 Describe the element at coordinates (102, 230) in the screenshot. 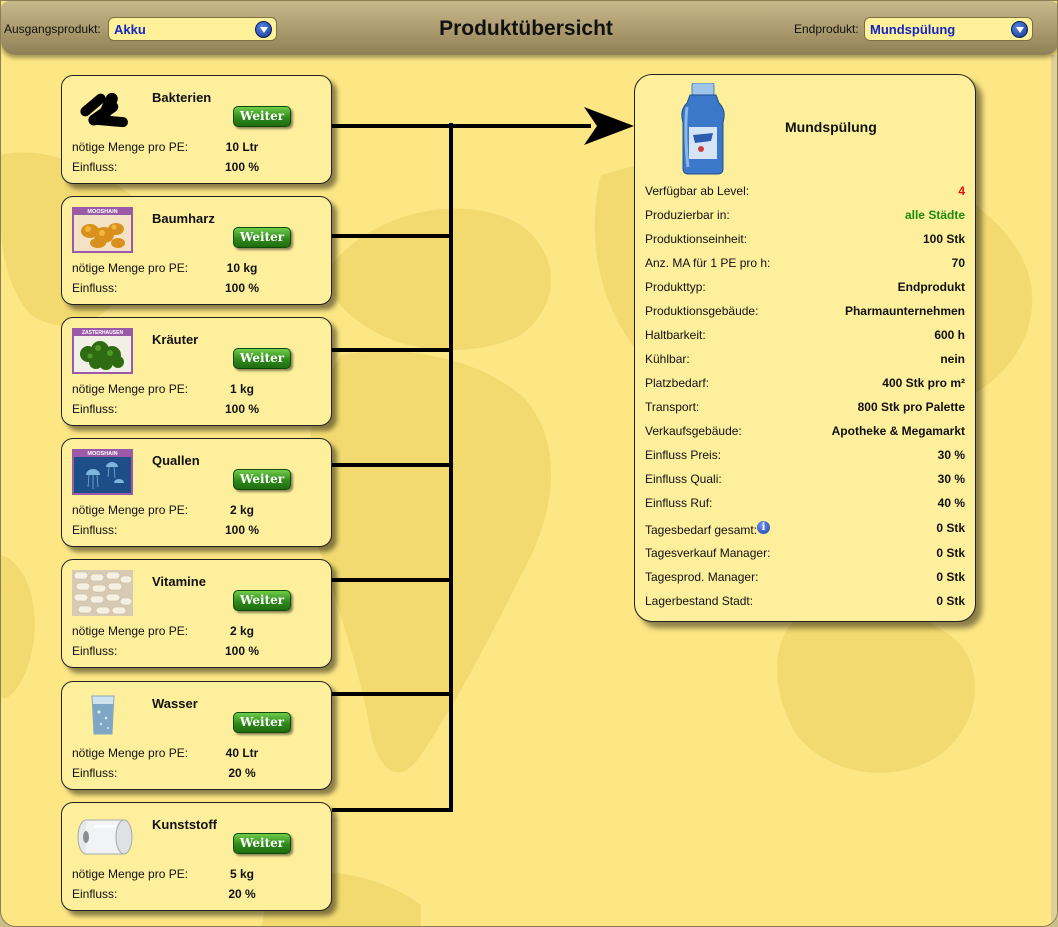

I see `resin-image: MOOSHAIN` at that location.